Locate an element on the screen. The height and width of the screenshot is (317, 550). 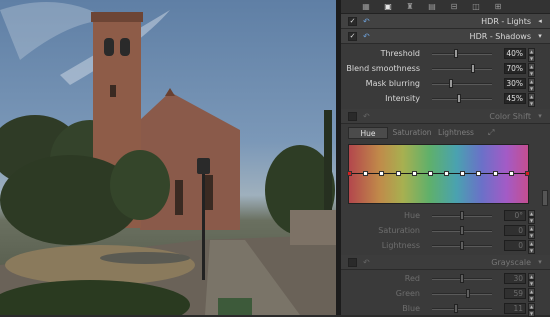
param-value: 59 is located at coordinates (515, 293).